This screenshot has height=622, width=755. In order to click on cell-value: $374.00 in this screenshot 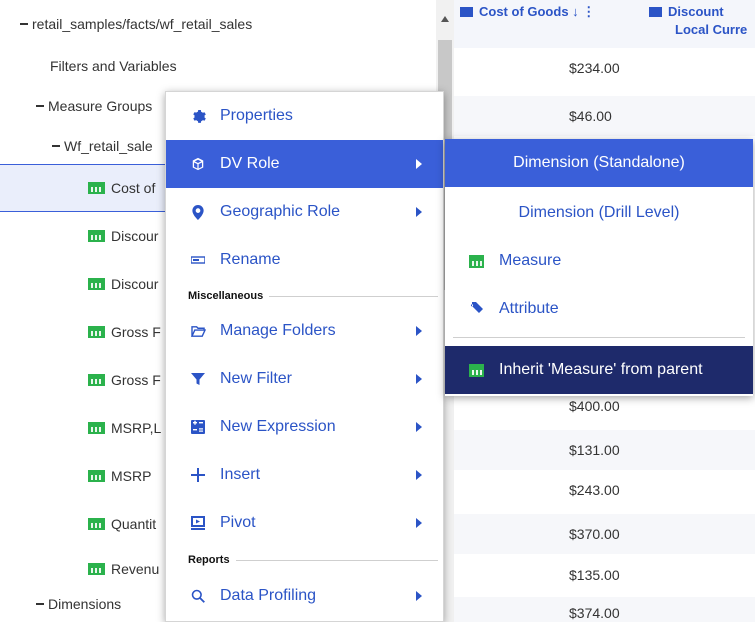, I will do `click(594, 613)`.